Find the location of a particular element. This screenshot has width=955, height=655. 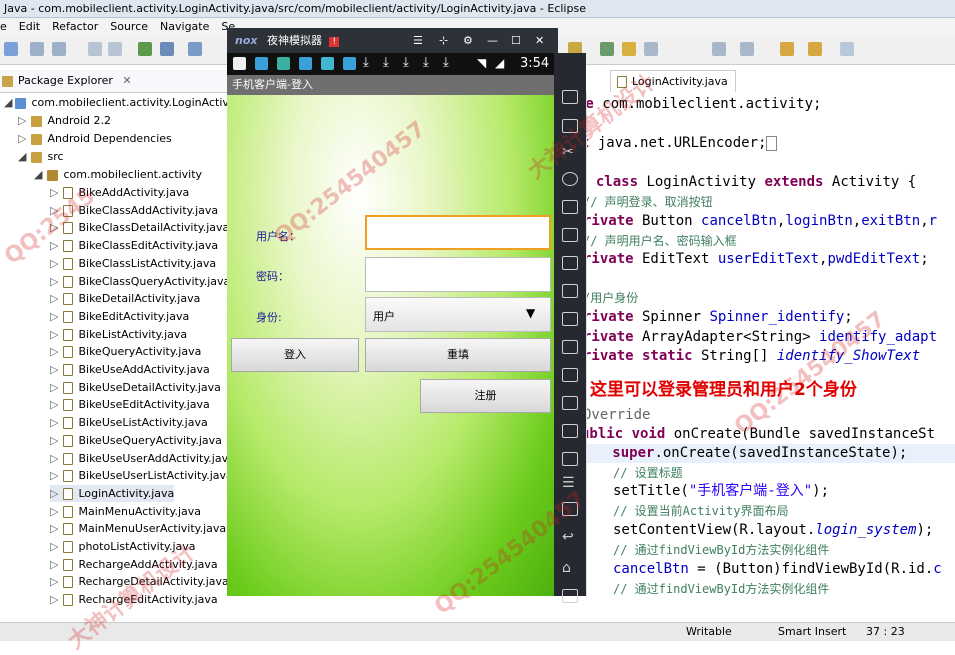

tree-item-file: ▷ BikeClassDetailActivity.java is located at coordinates (139, 227).